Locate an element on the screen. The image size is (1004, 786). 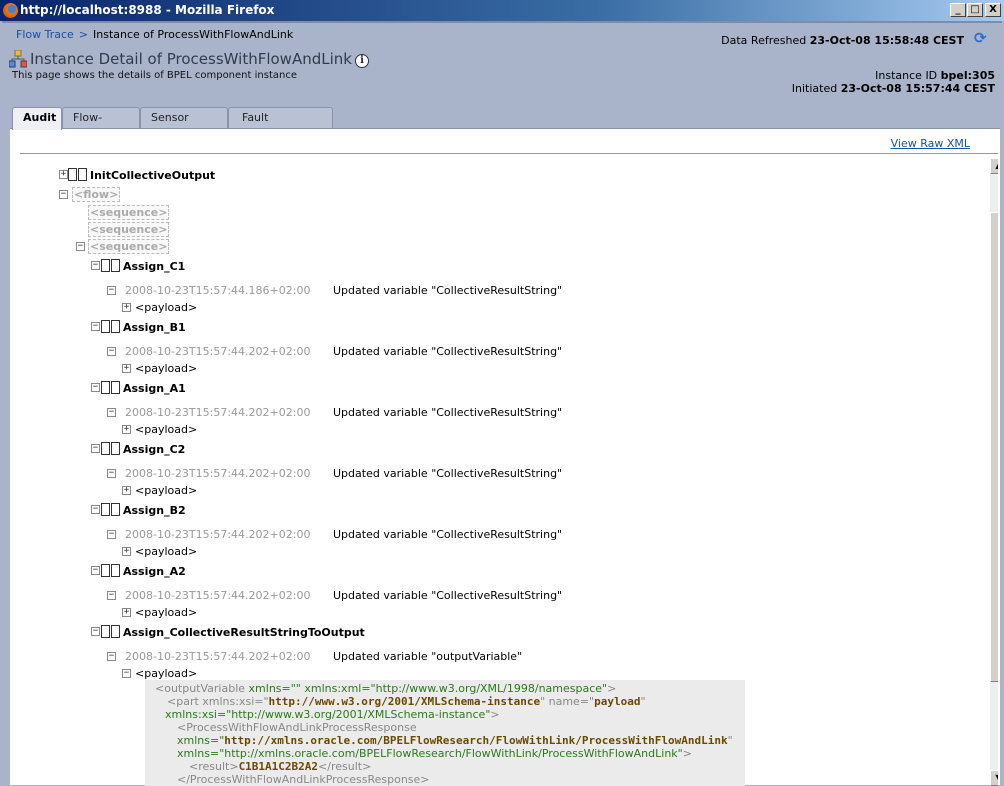
activity-name: InitCollectiveOutput is located at coordinates (153, 175).